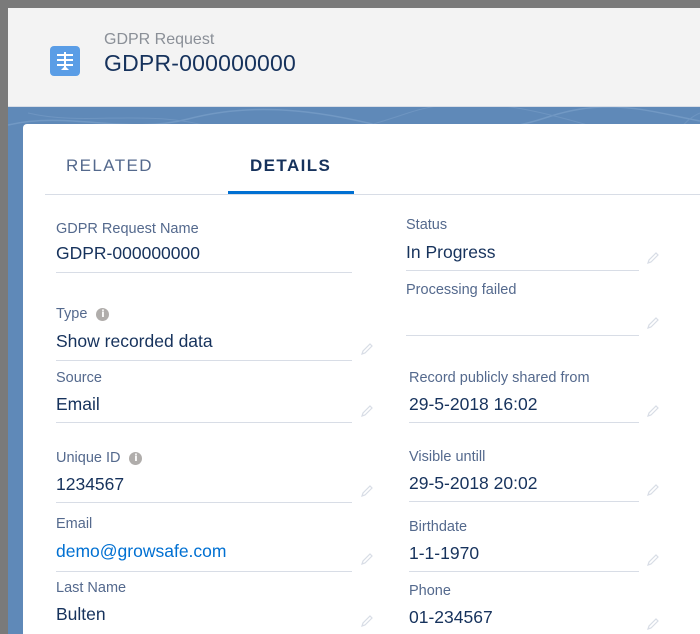  What do you see at coordinates (221, 247) in the screenshot?
I see `field-gdpr-request-name: GDPR Request Name GDPR-000000000` at bounding box center [221, 247].